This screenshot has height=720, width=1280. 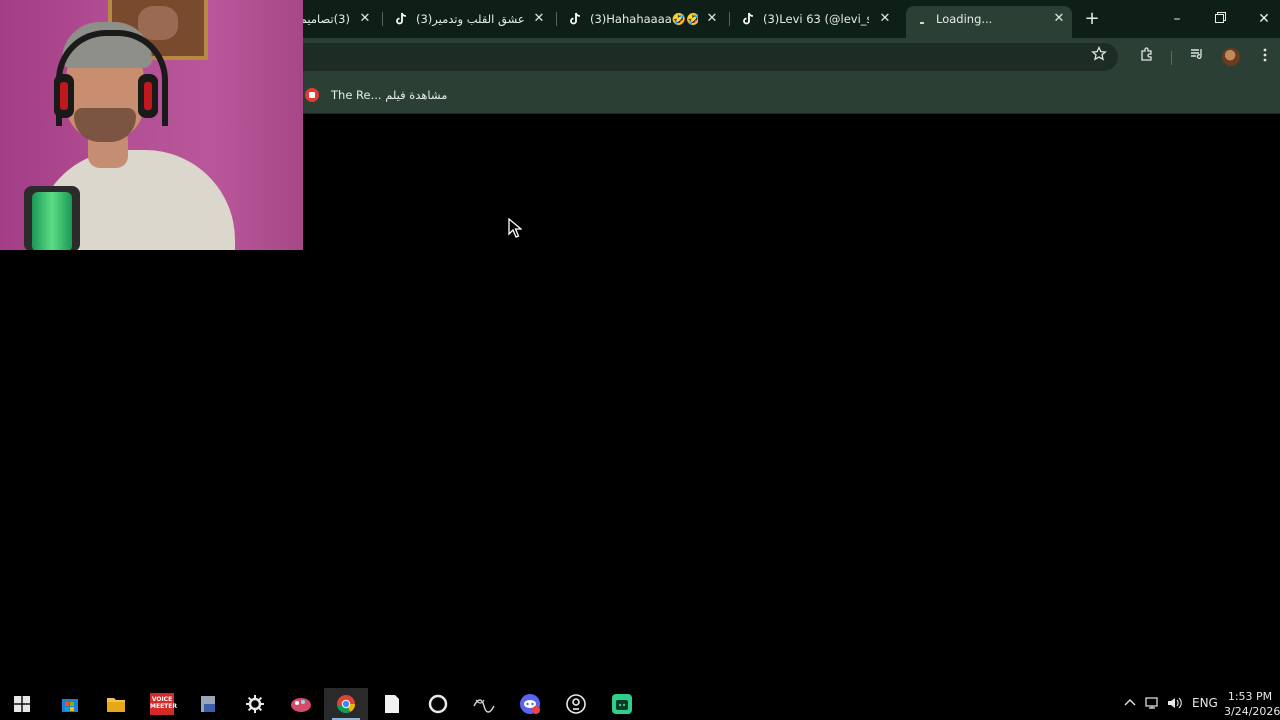 I want to click on restore-icon, so click(x=1220, y=17).